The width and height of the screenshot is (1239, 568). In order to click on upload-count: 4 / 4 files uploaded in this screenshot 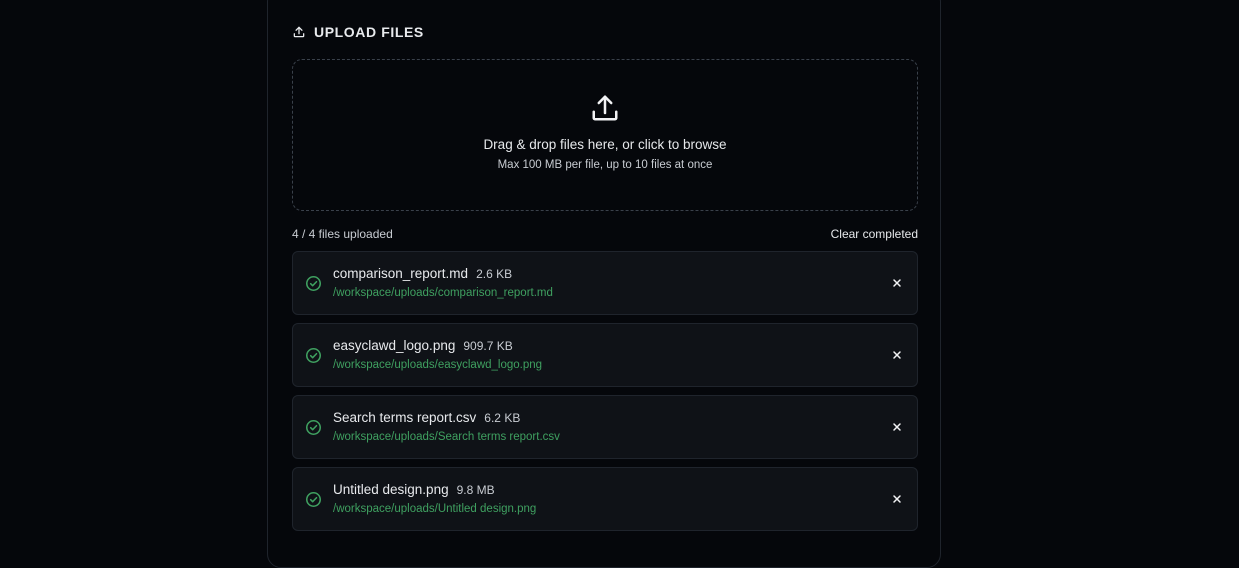, I will do `click(342, 234)`.